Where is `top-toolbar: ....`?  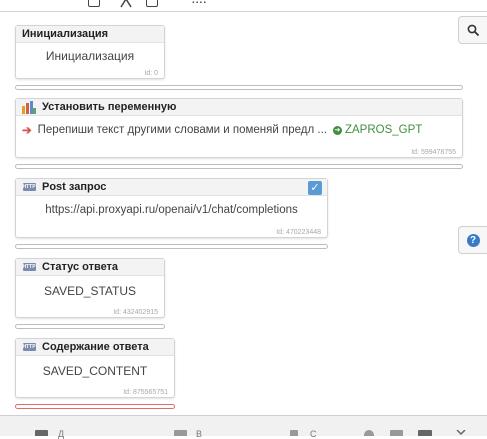 top-toolbar: .... is located at coordinates (243, 6).